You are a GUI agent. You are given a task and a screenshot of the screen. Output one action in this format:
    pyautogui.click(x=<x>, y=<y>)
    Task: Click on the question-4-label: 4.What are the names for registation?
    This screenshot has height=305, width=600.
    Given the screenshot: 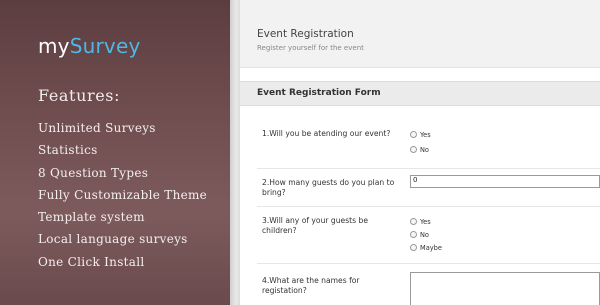 What is the action you would take?
    pyautogui.click(x=311, y=285)
    